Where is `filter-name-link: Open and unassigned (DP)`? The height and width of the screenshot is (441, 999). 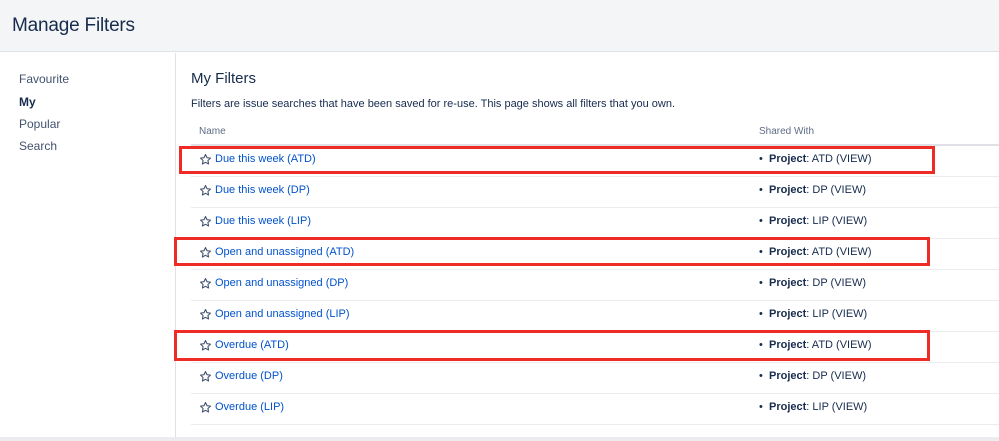 filter-name-link: Open and unassigned (DP) is located at coordinates (281, 283).